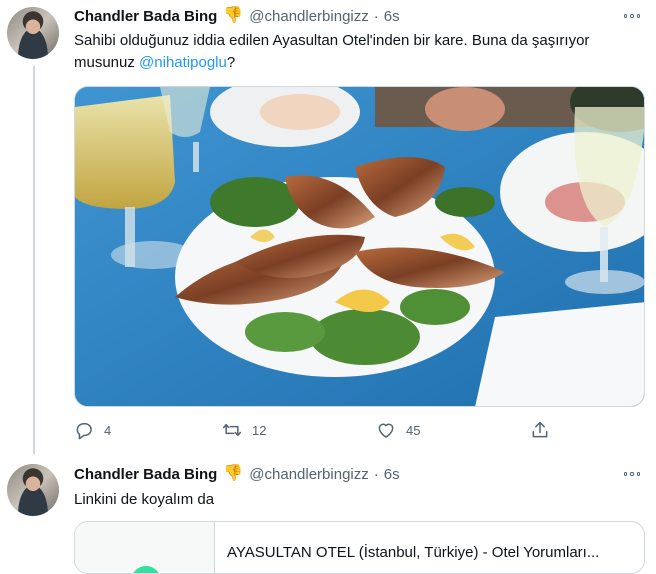 This screenshot has height=574, width=656. What do you see at coordinates (146, 569) in the screenshot?
I see `tripadvisor-logo-icon` at bounding box center [146, 569].